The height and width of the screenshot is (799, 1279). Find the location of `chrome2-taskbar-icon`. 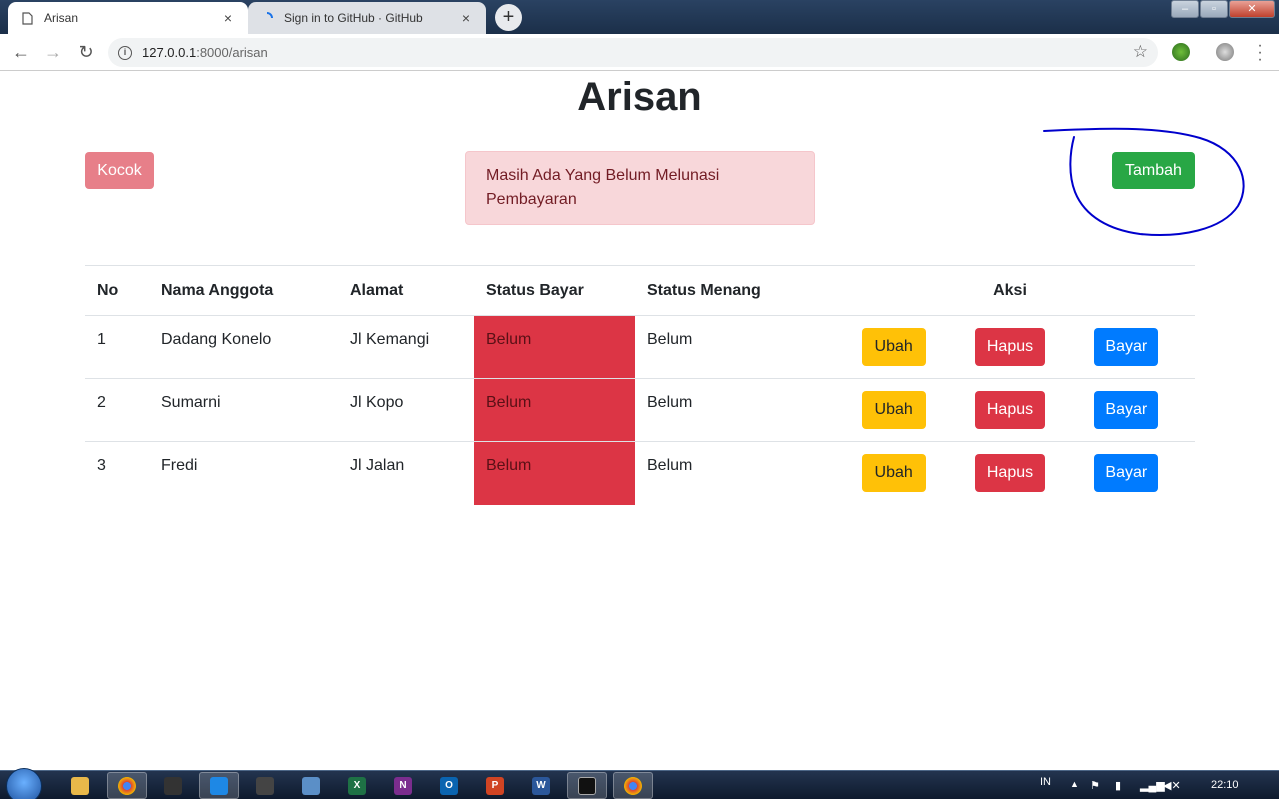

chrome2-taskbar-icon is located at coordinates (633, 785).